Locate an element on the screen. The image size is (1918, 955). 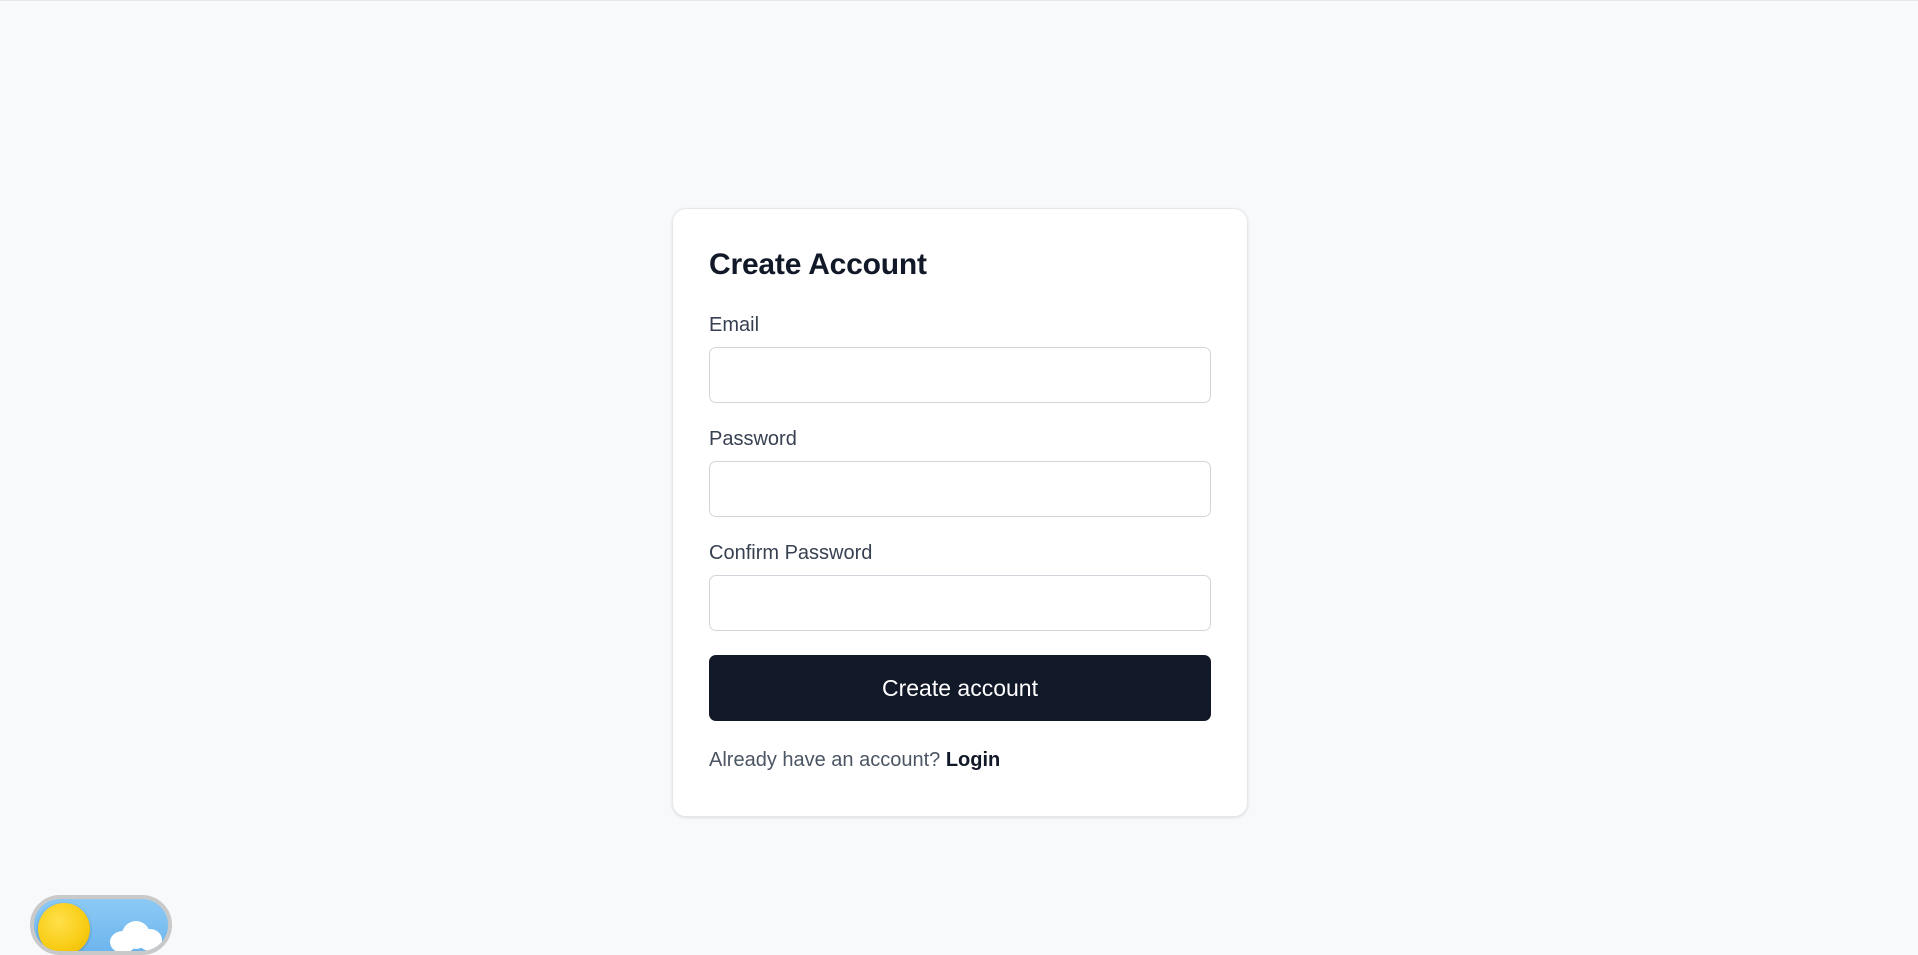
create-account-button: Create account is located at coordinates (960, 688).